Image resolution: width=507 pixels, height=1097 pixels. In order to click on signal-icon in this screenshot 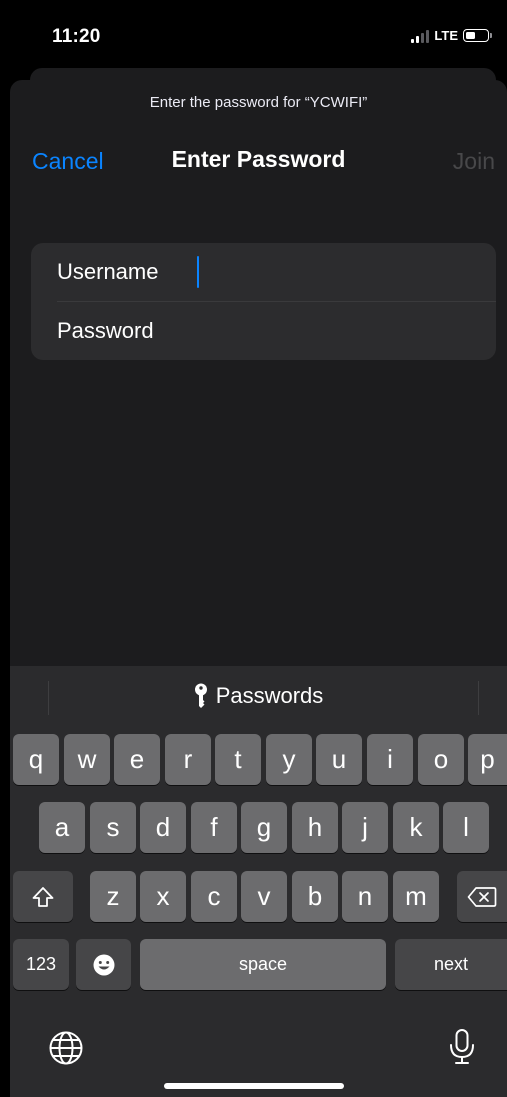, I will do `click(420, 36)`.